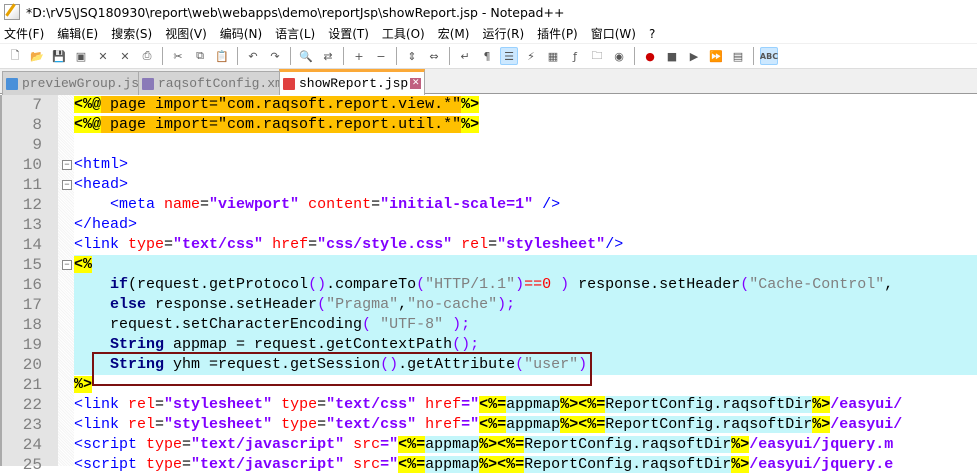  I want to click on play-button: ▶, so click(694, 56).